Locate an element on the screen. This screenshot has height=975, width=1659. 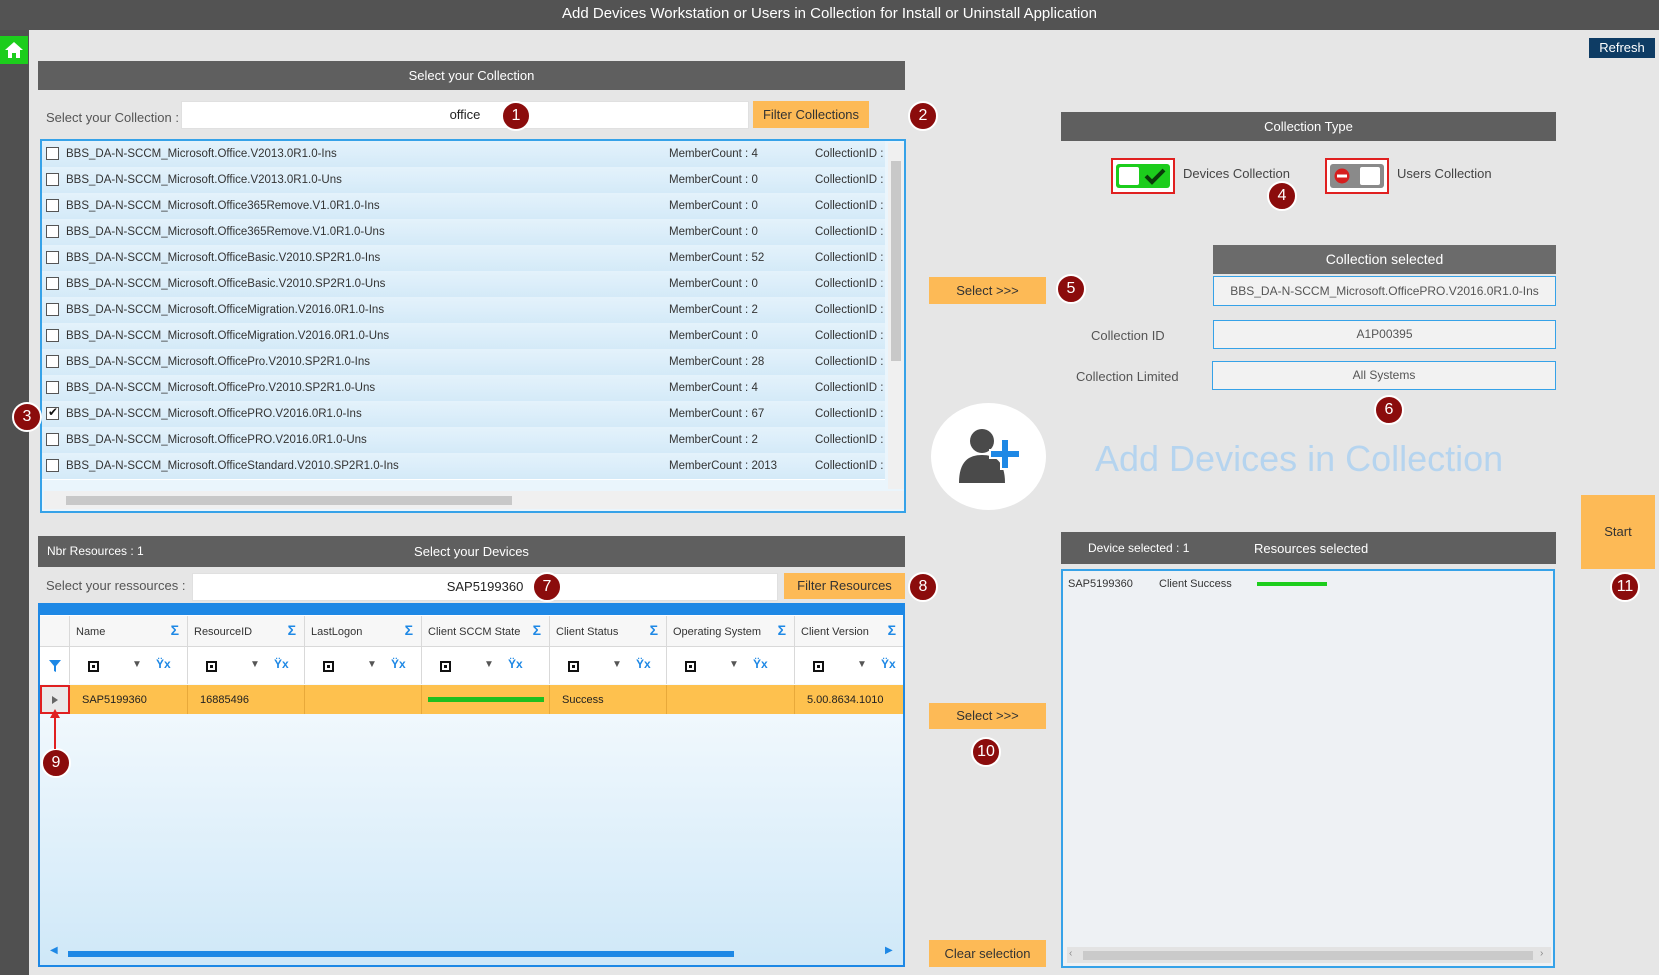
filter-resources-button: Filter Resources is located at coordinates (844, 586).